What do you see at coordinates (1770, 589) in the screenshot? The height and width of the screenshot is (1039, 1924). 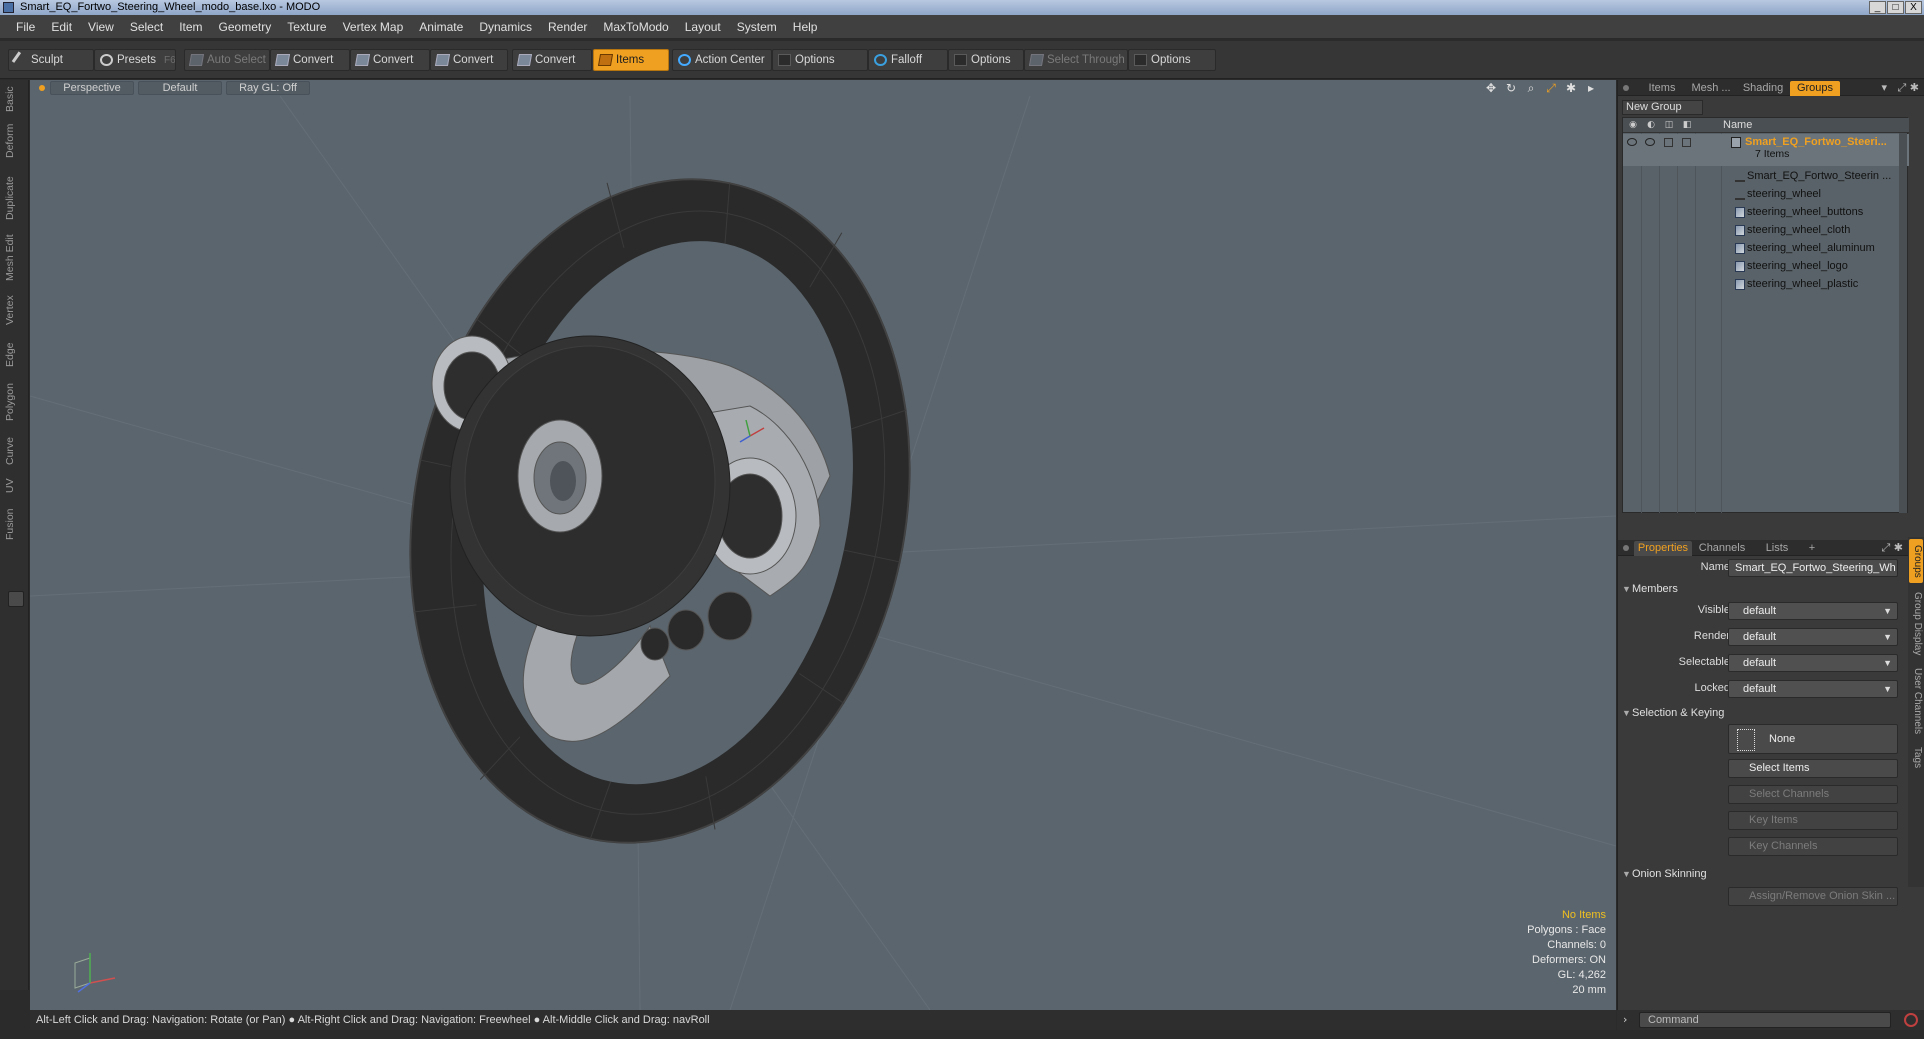 I see `members-section: ▼Members` at bounding box center [1770, 589].